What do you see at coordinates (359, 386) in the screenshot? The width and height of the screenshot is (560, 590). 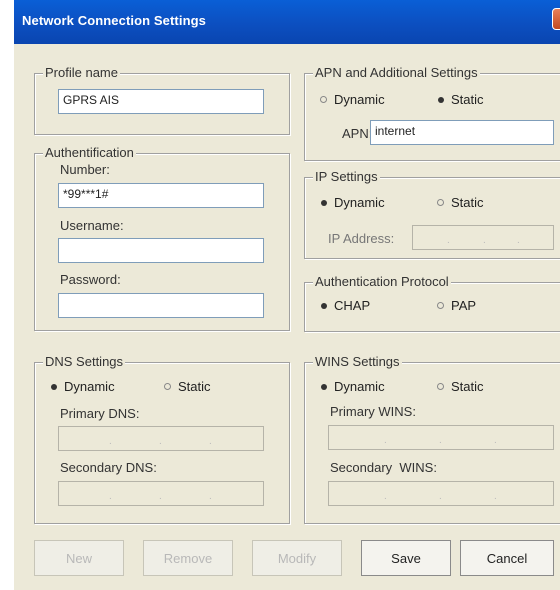 I see `wins-dynamic-label: Dynamic` at bounding box center [359, 386].